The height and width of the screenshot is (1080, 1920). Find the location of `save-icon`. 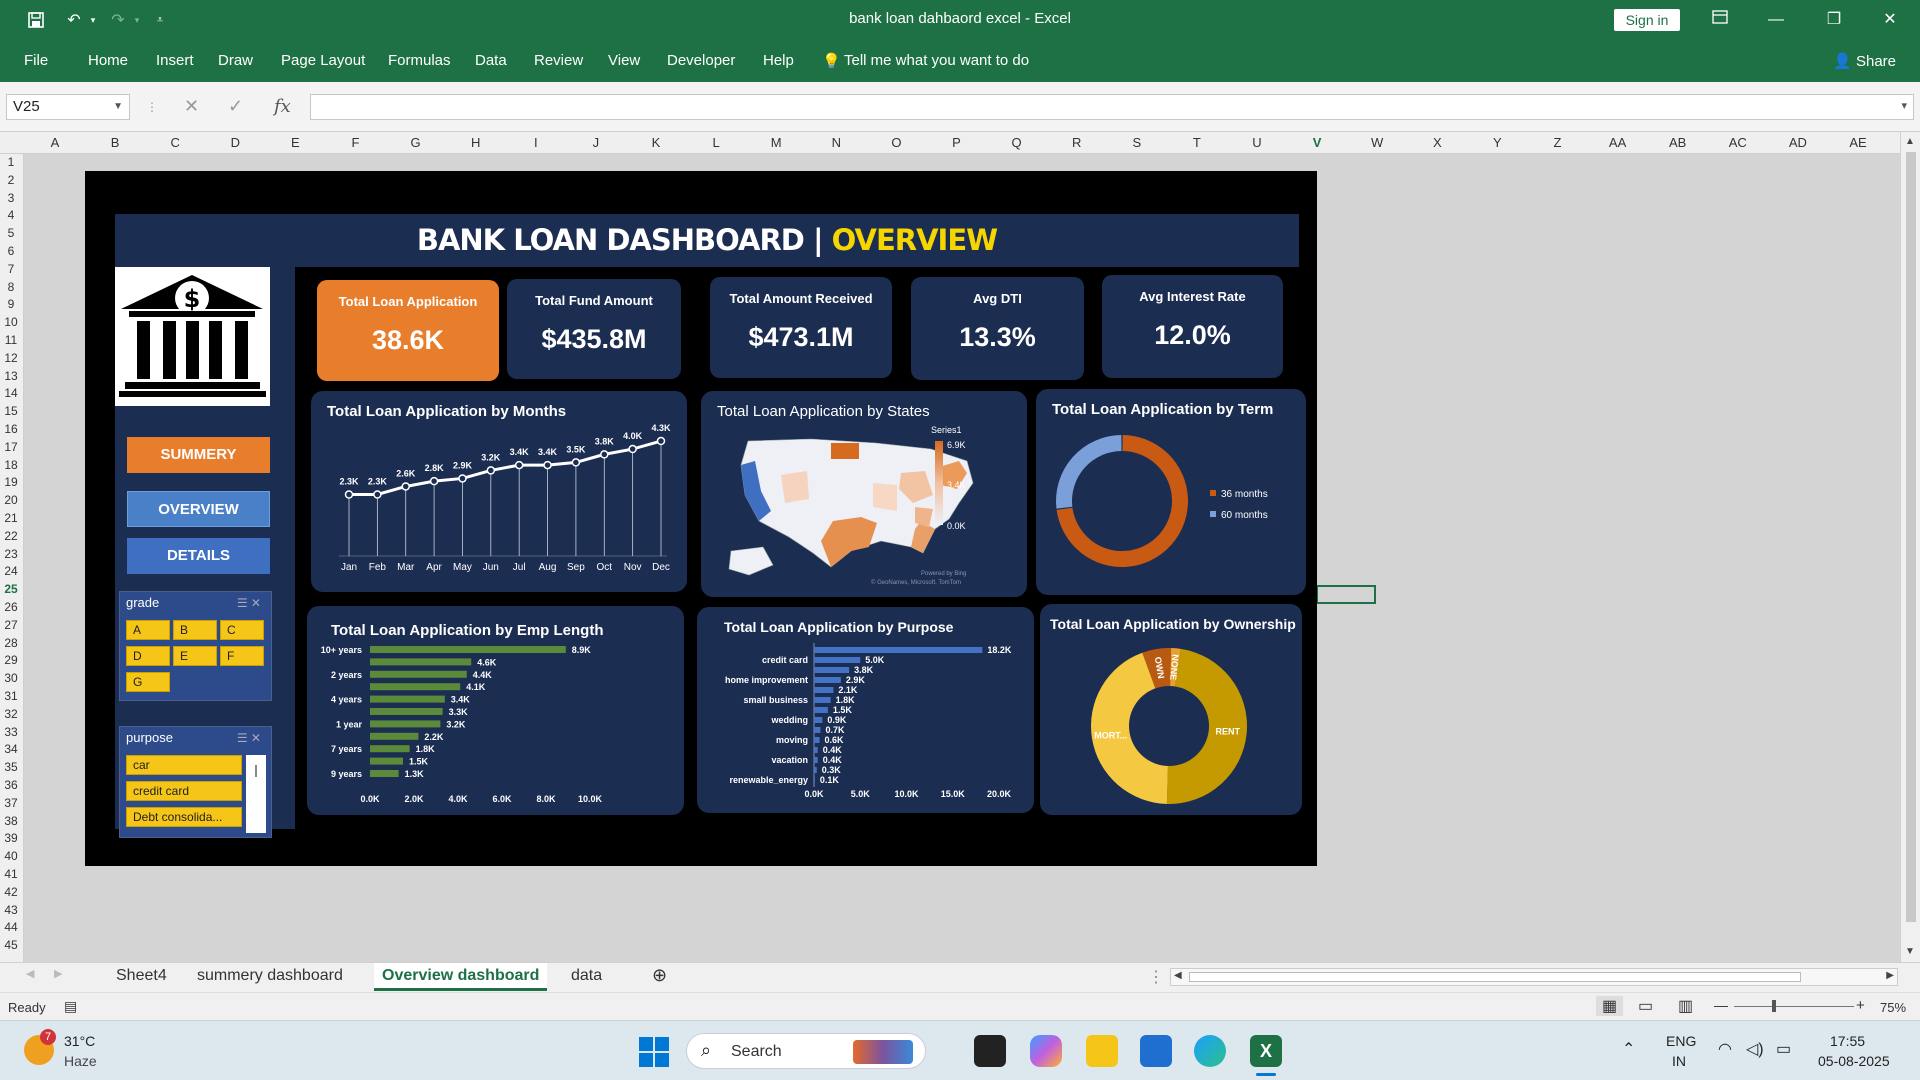

save-icon is located at coordinates (36, 20).